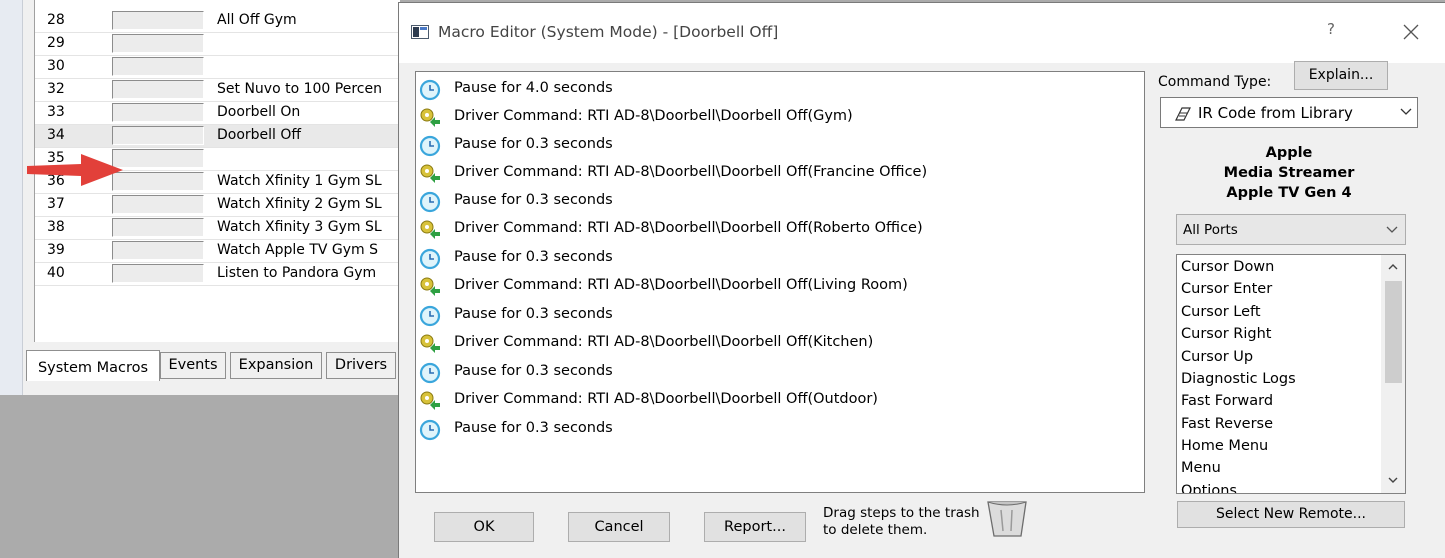 The height and width of the screenshot is (558, 1445). Describe the element at coordinates (1291, 229) in the screenshot. I see `ports-select: All Ports` at that location.